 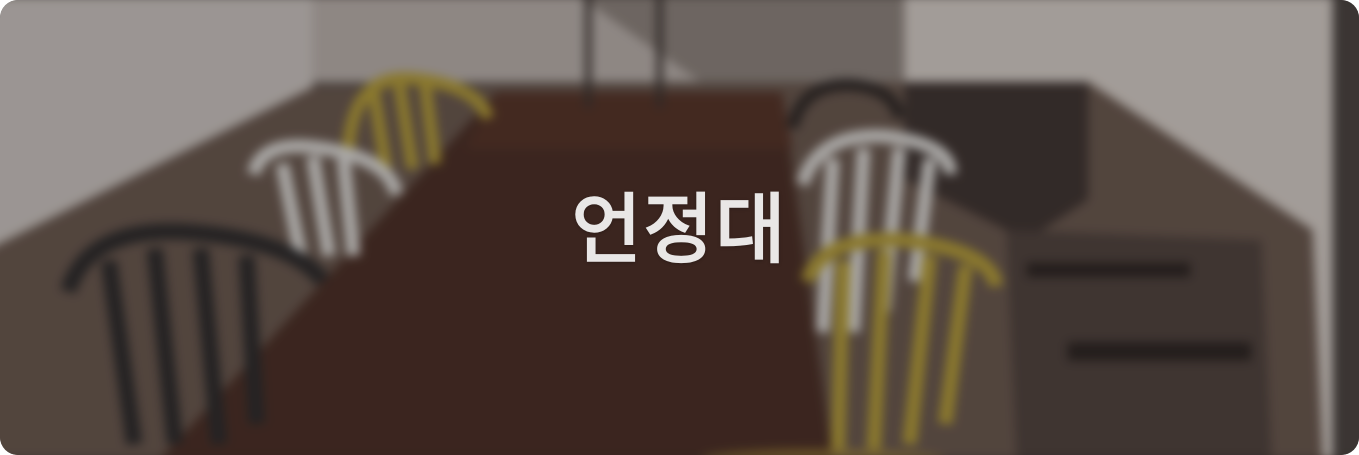 I want to click on banner-title: 언정대, so click(x=679, y=229).